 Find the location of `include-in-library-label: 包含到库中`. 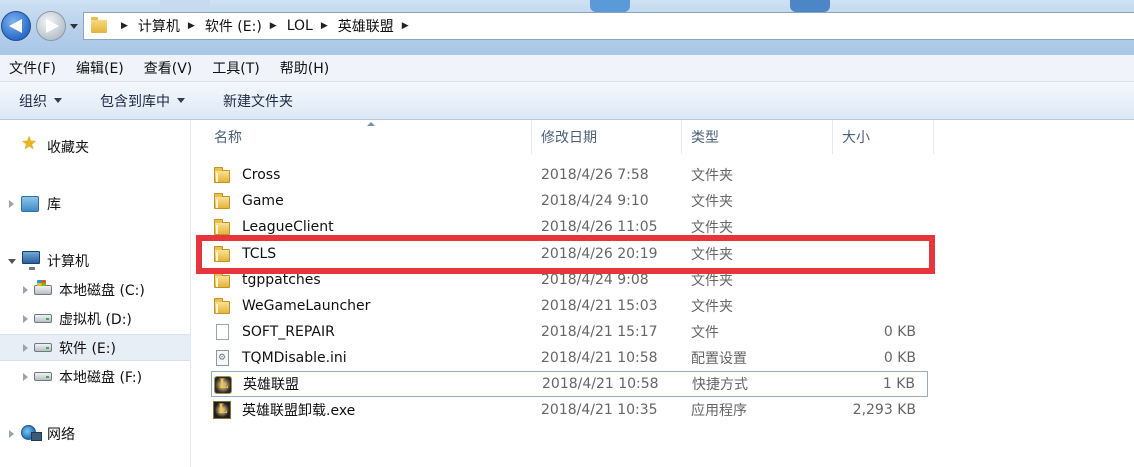

include-in-library-label: 包含到库中 is located at coordinates (135, 101).